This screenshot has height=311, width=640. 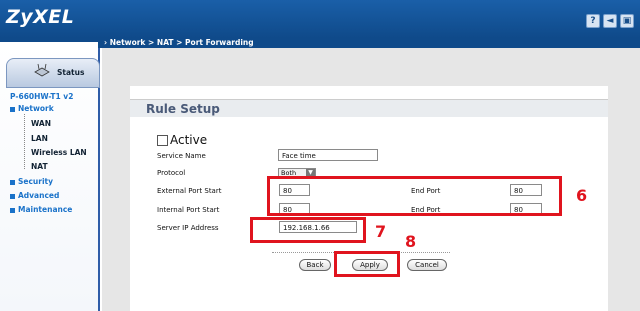 I want to click on zyxel-logo: ZyXEL, so click(x=40, y=17).